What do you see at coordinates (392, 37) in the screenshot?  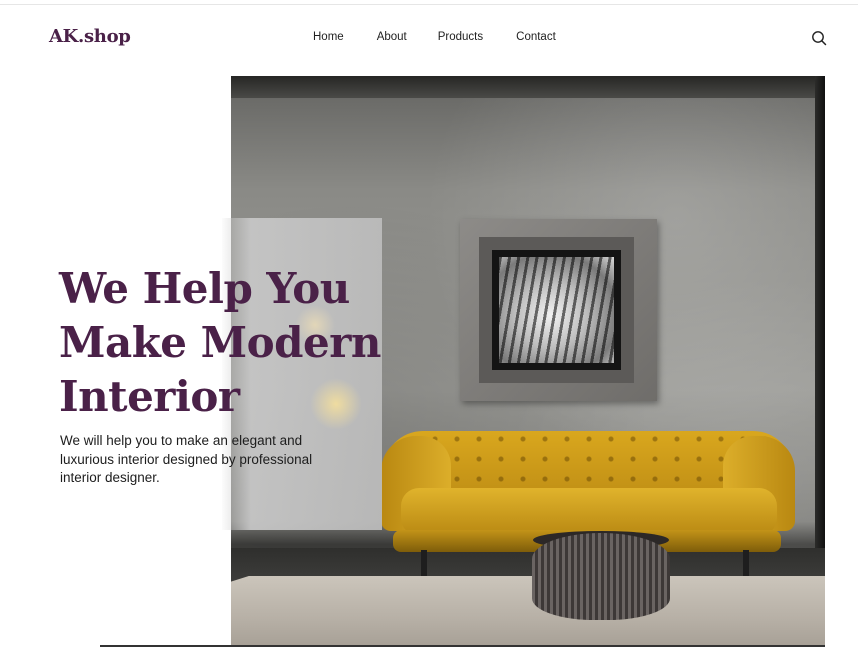 I see `nav-about: About` at bounding box center [392, 37].